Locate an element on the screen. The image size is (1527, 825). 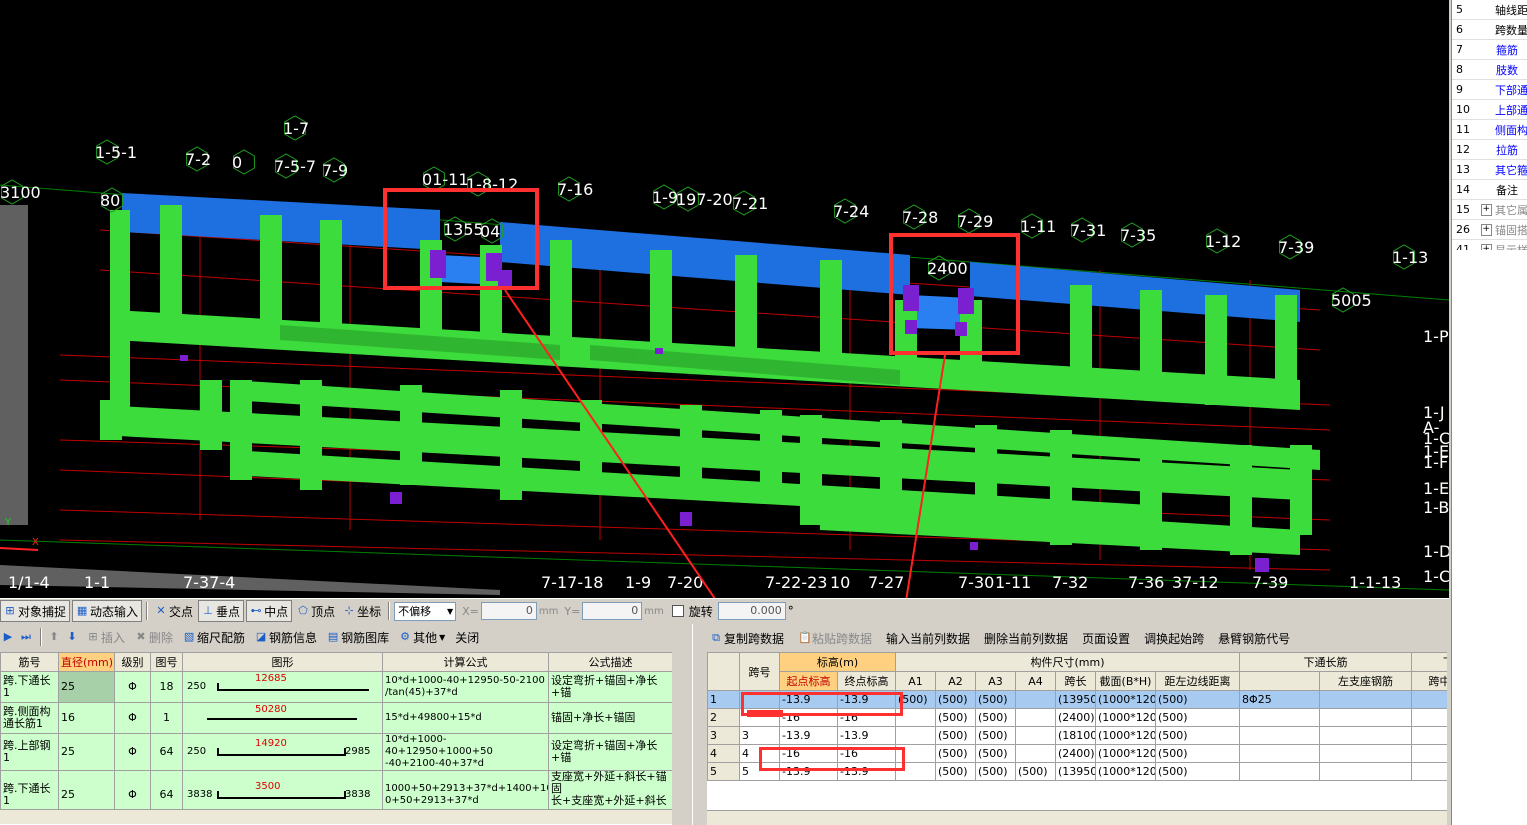
property-row: 12 拉筋 is located at coordinates (1489, 150).